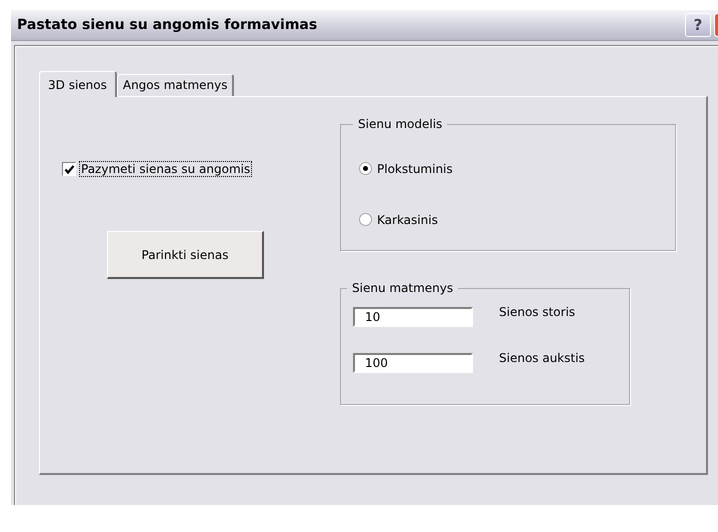  What do you see at coordinates (413, 363) in the screenshot?
I see `input-field: 100` at bounding box center [413, 363].